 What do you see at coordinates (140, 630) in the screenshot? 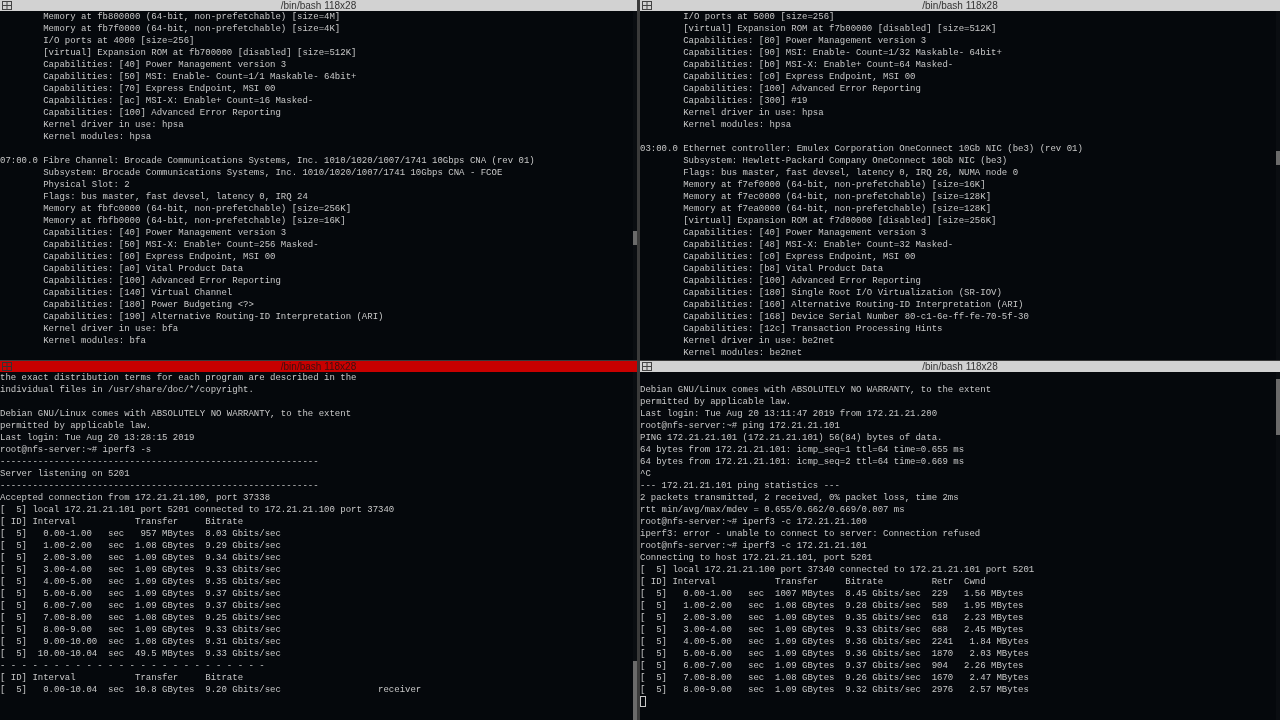
I see `terminal-line: [ 5] 8.00-9.00 sec 1.09 GBytes 9.33 Gbits/sec` at bounding box center [140, 630].